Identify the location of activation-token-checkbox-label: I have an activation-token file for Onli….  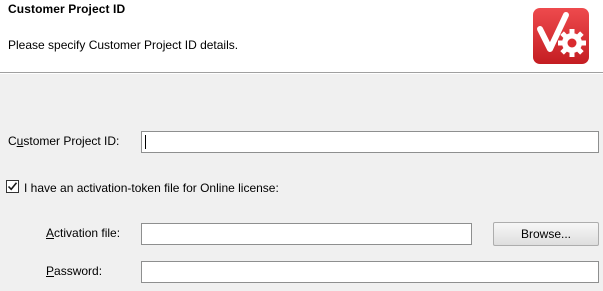
(151, 188).